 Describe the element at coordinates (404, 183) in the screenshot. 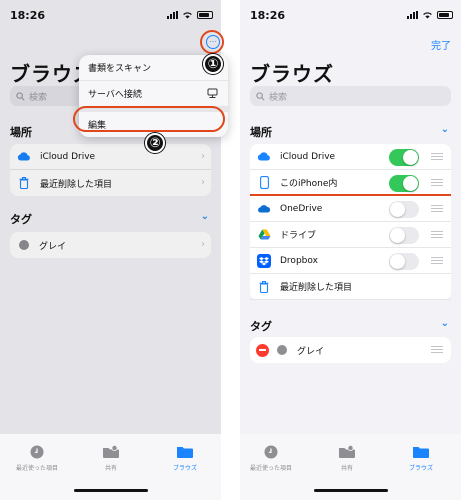

I see `on-my-iphone-toggle` at that location.